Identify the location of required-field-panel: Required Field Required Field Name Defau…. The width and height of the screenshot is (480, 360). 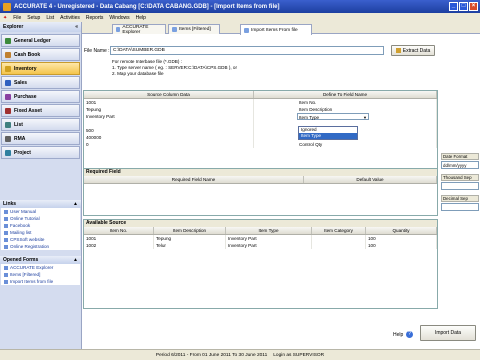
(260, 192).